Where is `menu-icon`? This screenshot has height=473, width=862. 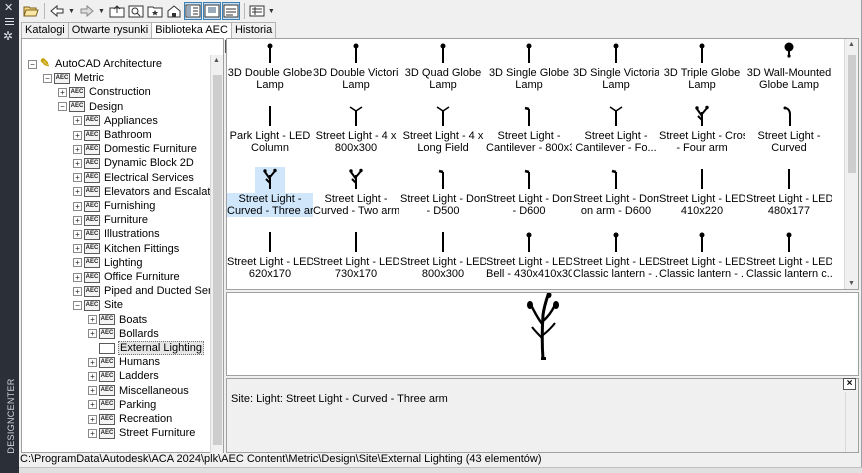
menu-icon is located at coordinates (9, 21).